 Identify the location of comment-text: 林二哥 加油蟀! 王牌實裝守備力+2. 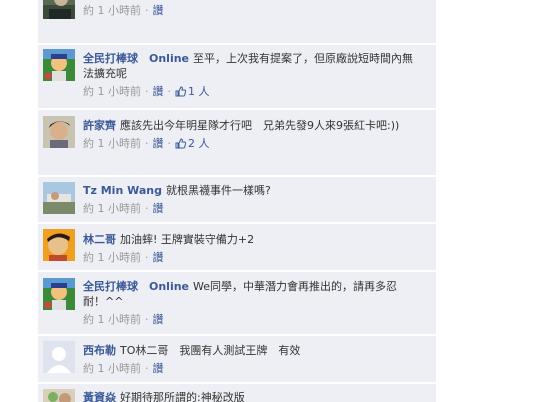
(250, 239).